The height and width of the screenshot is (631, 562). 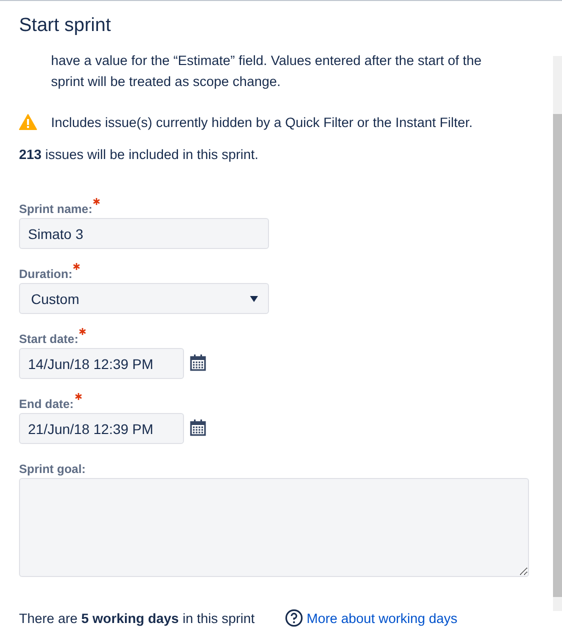 What do you see at coordinates (274, 527) in the screenshot?
I see `sprint-goal-field` at bounding box center [274, 527].